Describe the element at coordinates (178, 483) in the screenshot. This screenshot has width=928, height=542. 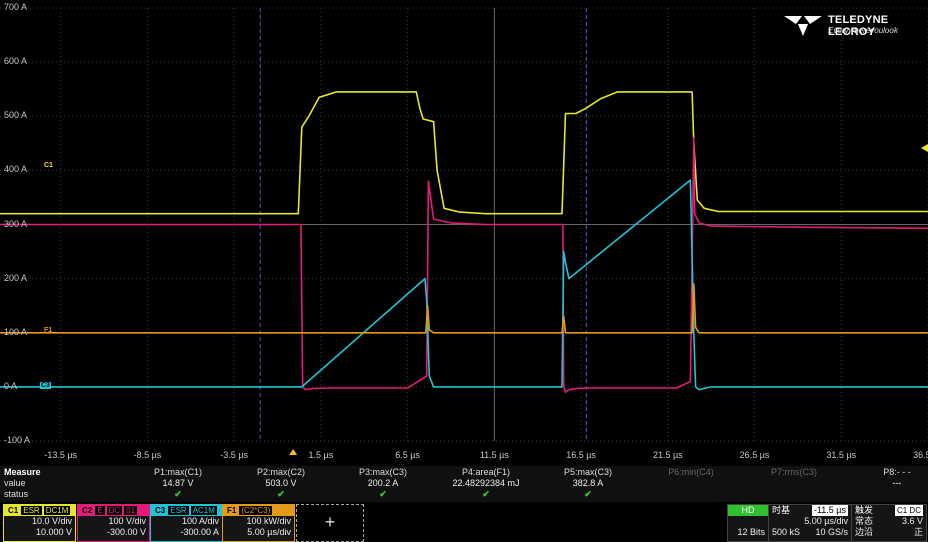
I see `param-value: 14.87 V` at that location.